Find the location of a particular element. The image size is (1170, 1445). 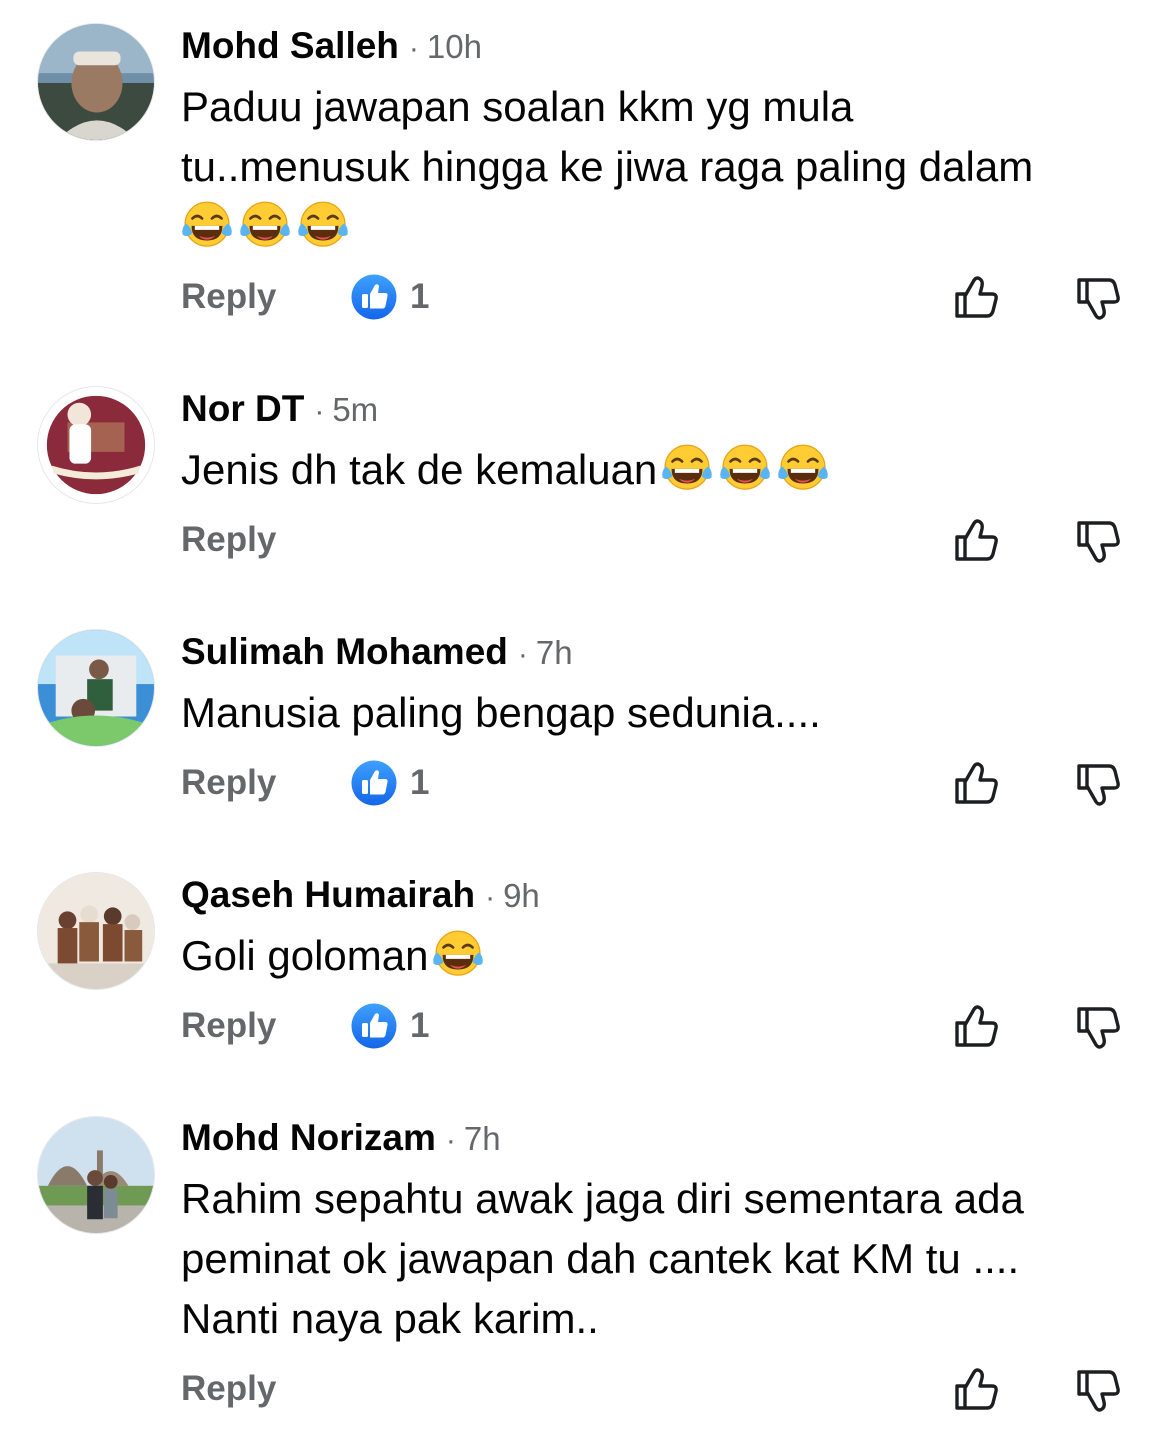

timestamp: 5m is located at coordinates (355, 409).